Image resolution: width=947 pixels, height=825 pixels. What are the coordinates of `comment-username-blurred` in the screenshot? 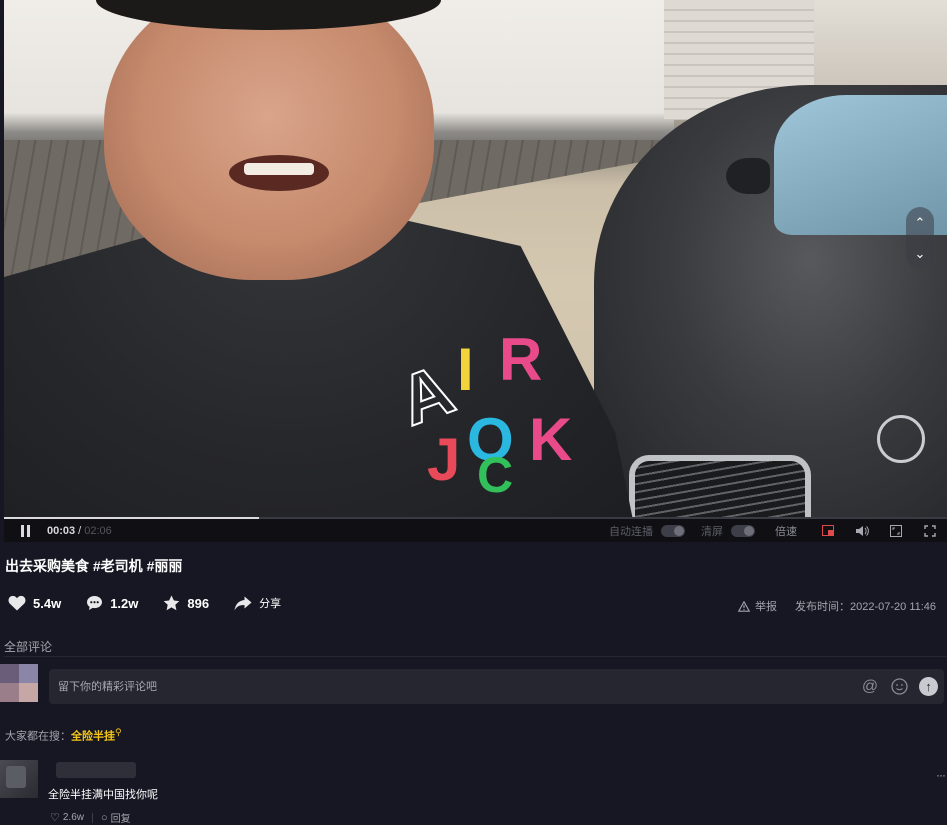 It's located at (96, 770).